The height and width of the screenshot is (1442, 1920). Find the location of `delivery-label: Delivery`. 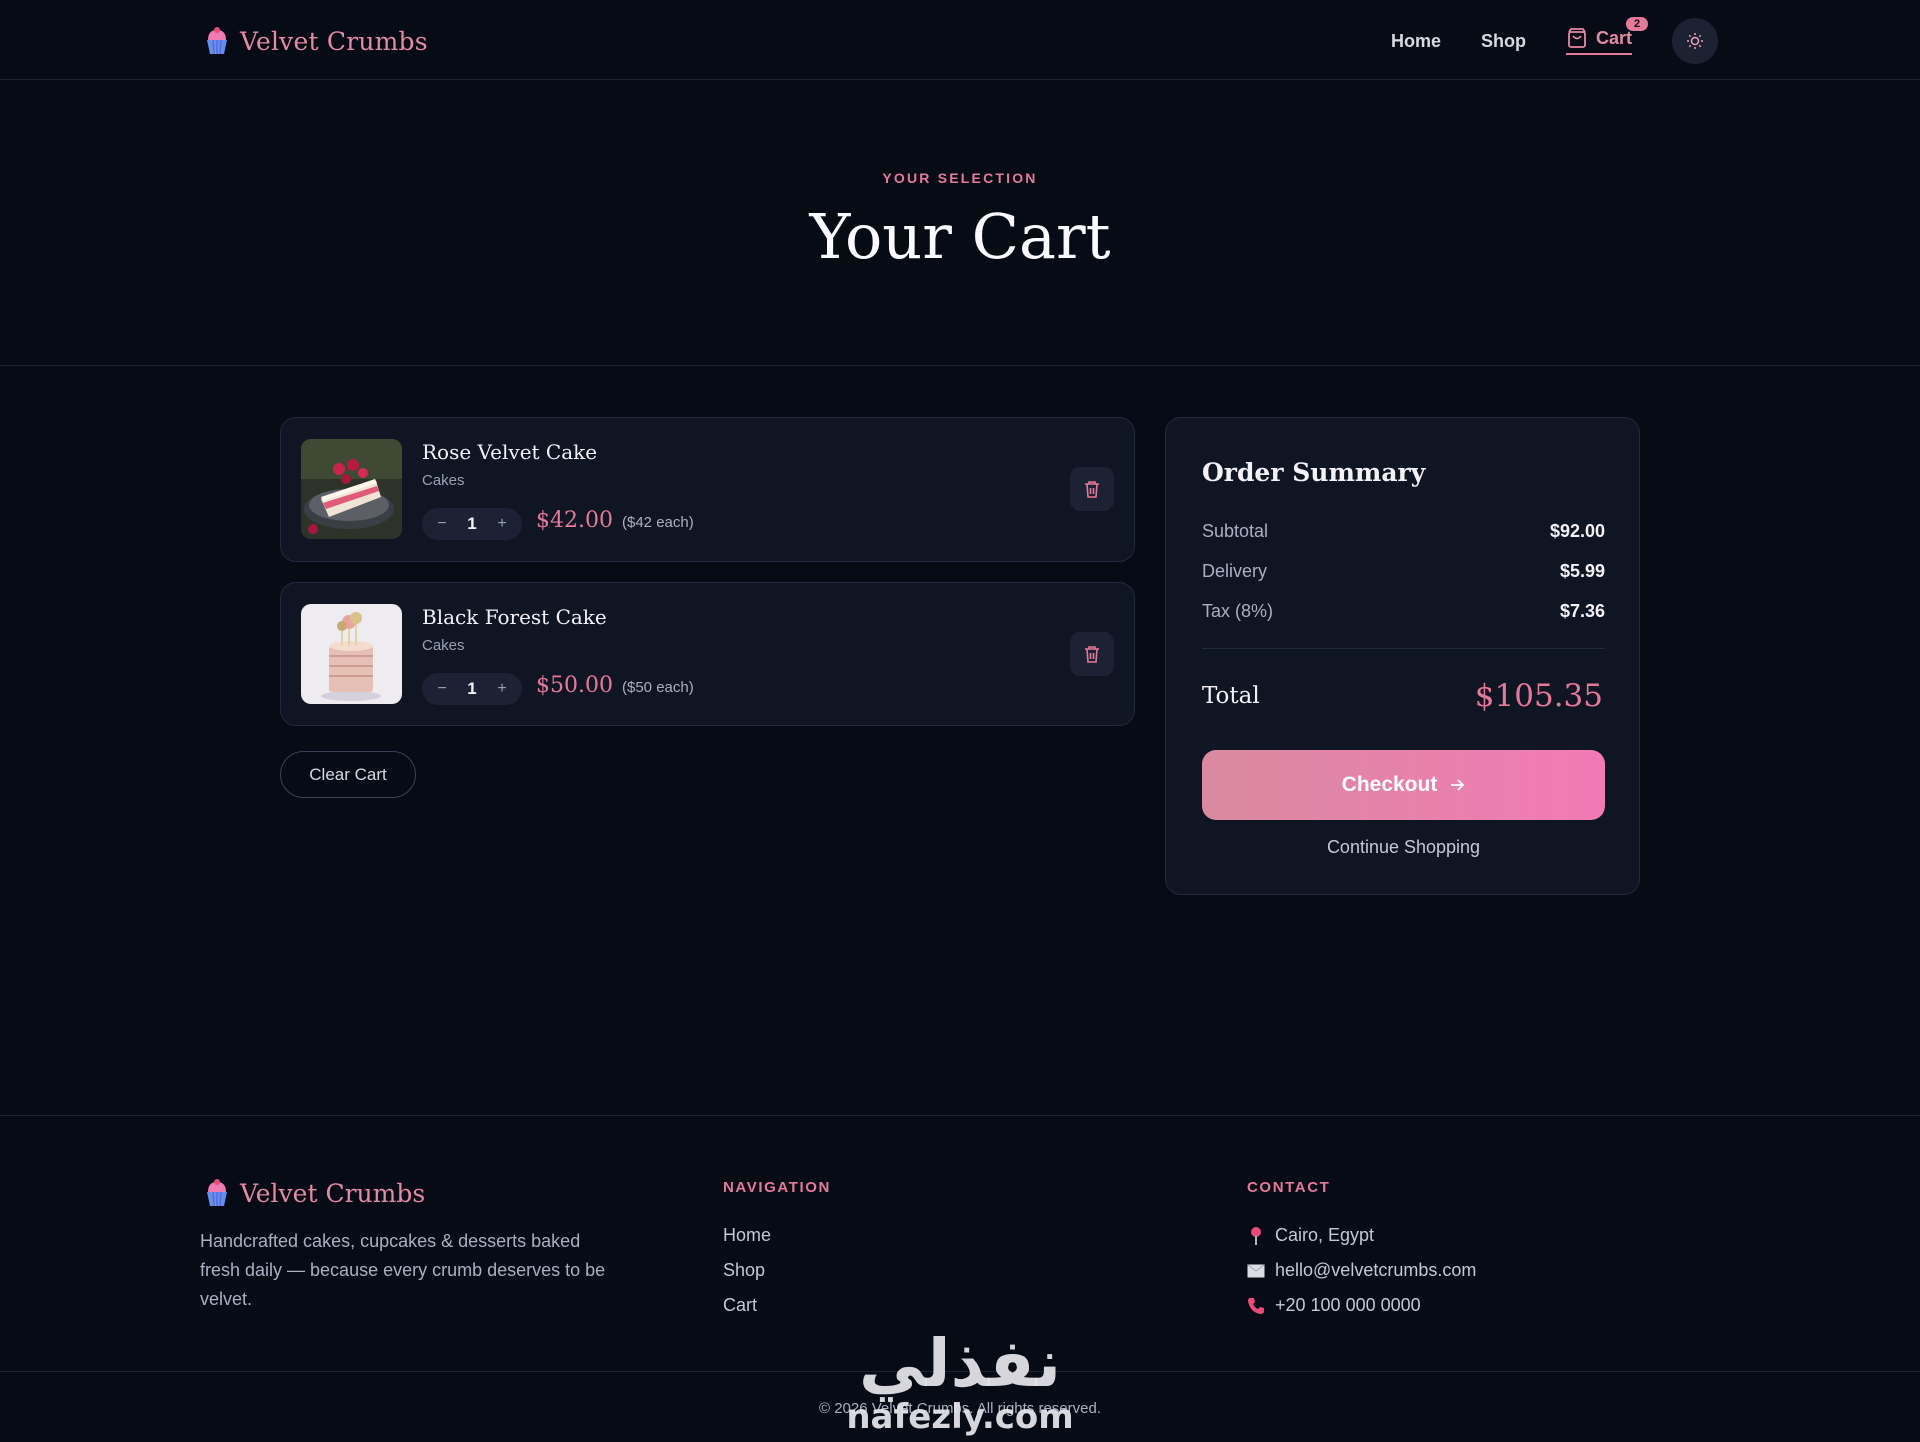

delivery-label: Delivery is located at coordinates (1235, 571).